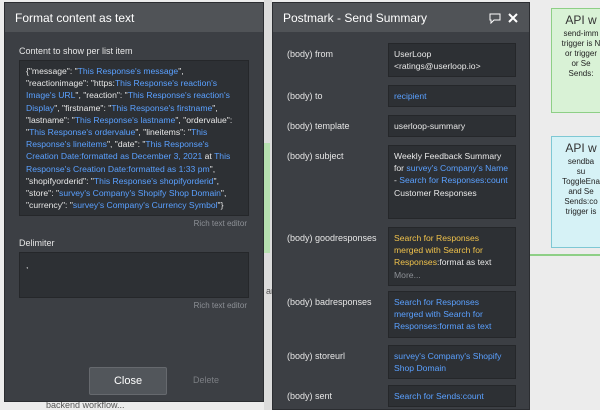 Image resolution: width=600 pixels, height=410 pixels. Describe the element at coordinates (82, 132) in the screenshot. I see `dynamic-expression: This Response's ordervalue` at that location.